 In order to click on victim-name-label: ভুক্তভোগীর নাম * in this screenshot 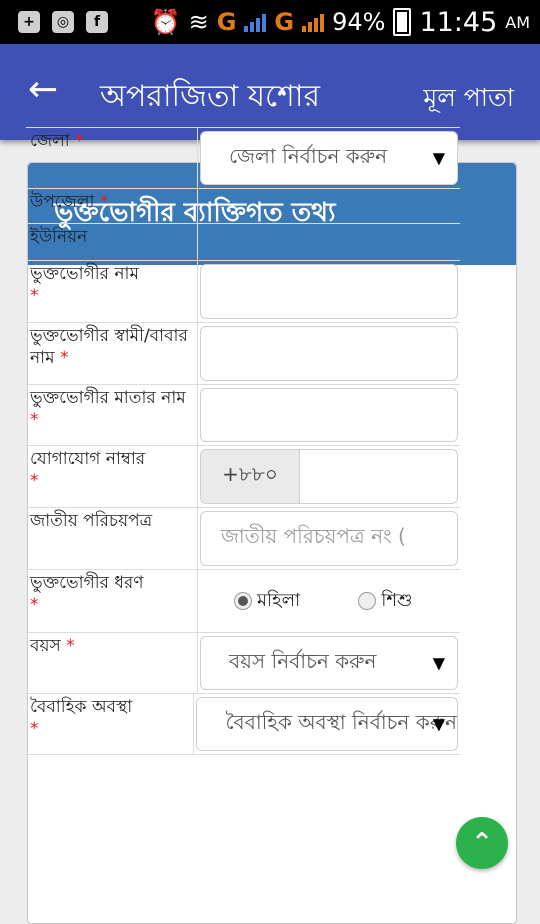, I will do `click(112, 291)`.